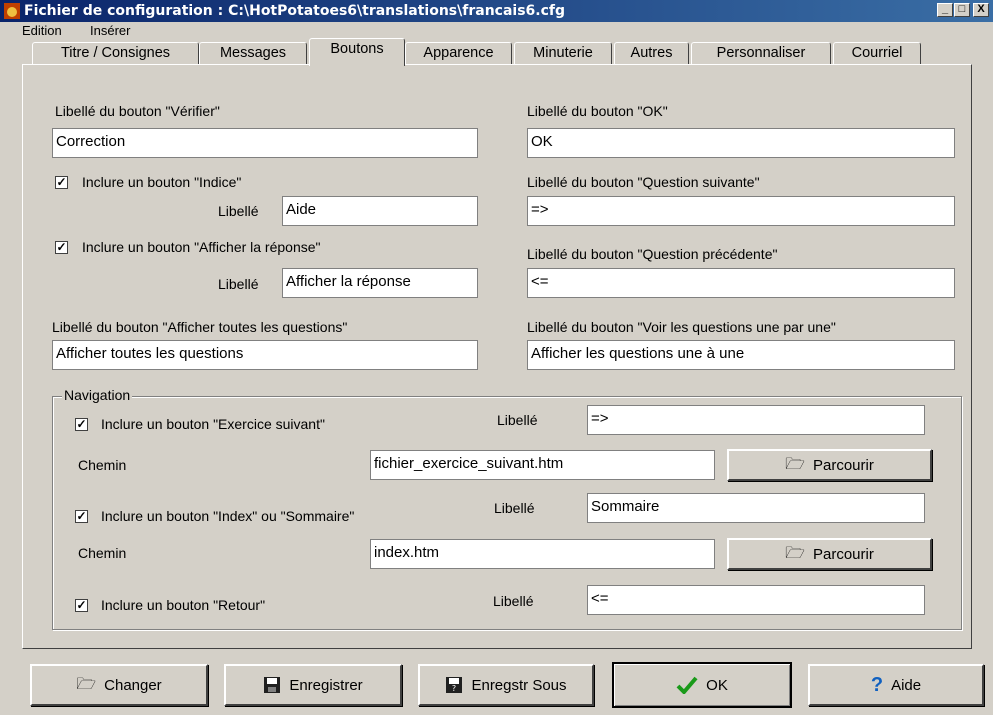 The height and width of the screenshot is (715, 993). Describe the element at coordinates (741, 211) in the screenshot. I see `question-suivante-input: =>` at that location.